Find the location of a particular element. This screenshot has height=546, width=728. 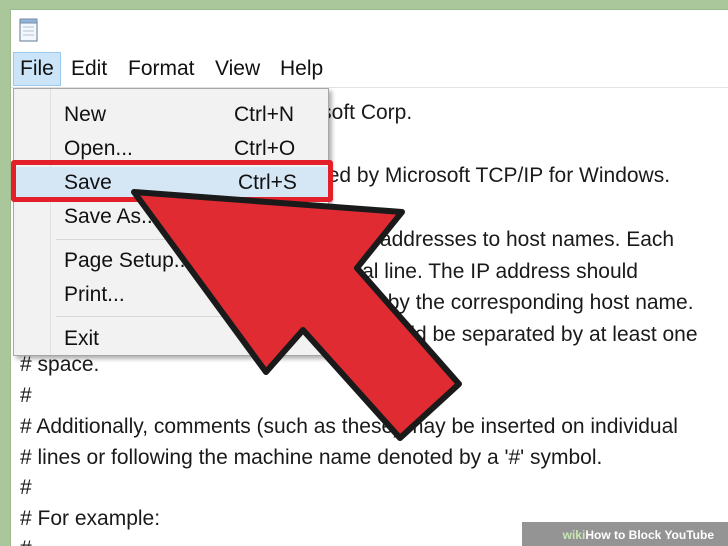

watermark-text: wikiHow to Block YouTube is located at coordinates (638, 535).